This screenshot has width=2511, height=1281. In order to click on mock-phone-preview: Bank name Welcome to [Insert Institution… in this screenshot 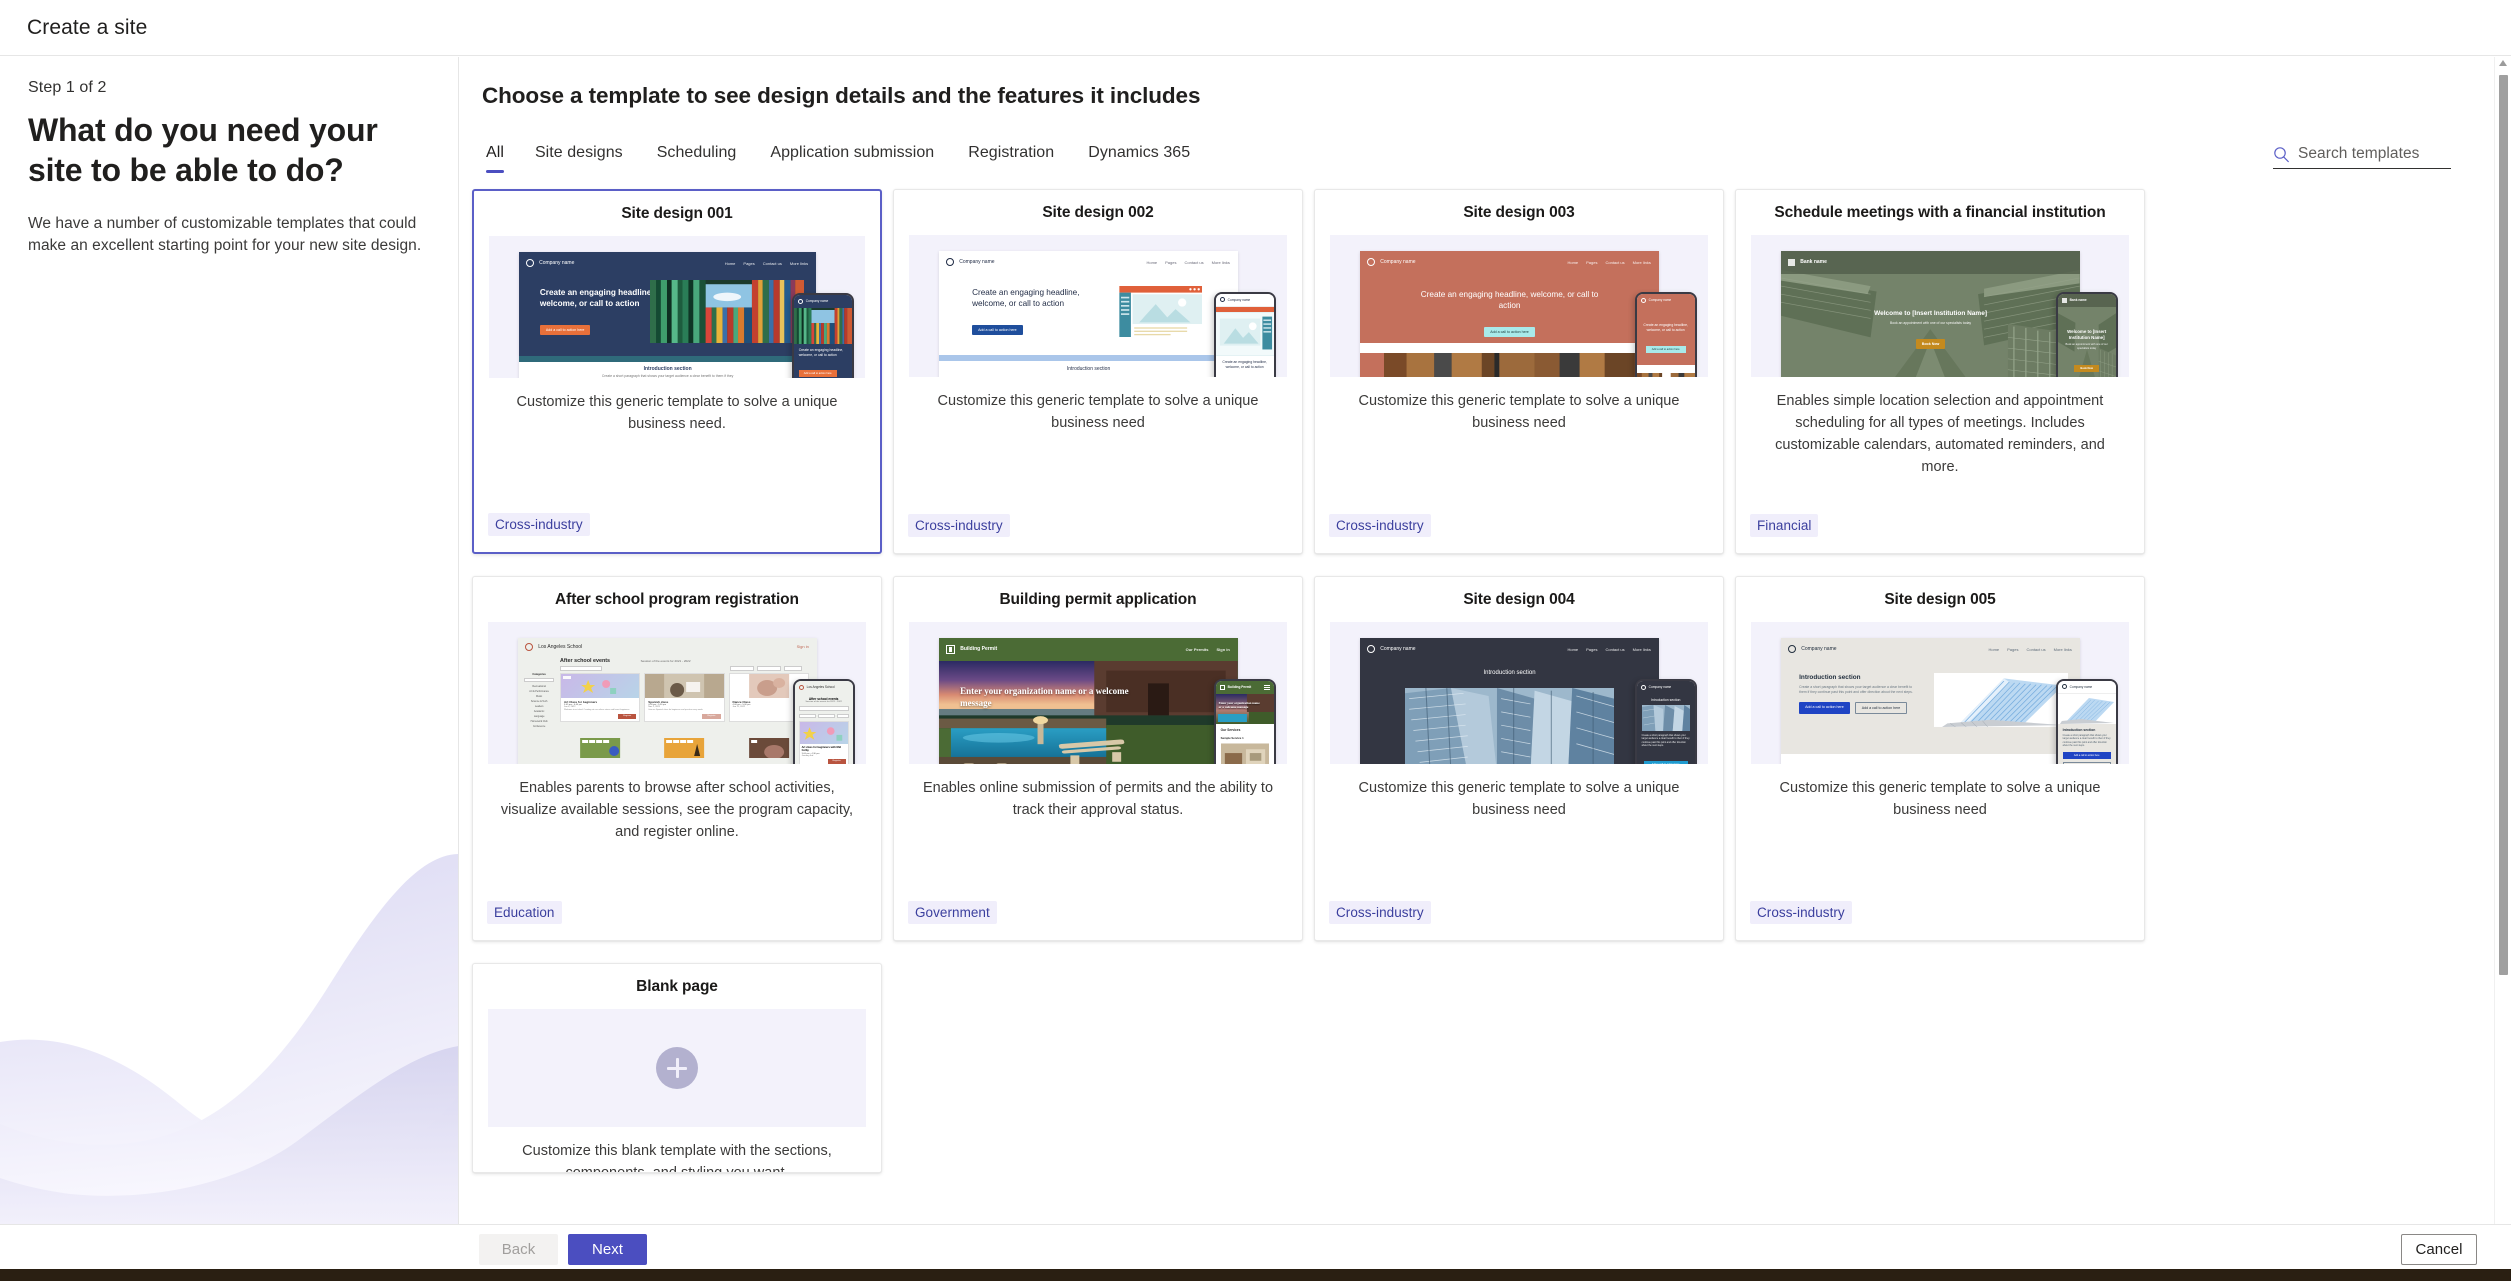, I will do `click(2086, 334)`.